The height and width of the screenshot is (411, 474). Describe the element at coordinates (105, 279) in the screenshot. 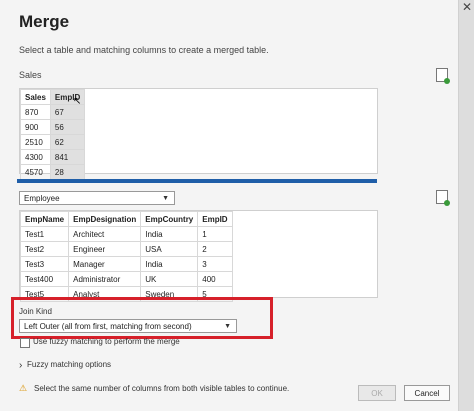

I see `cell: Administrator` at that location.